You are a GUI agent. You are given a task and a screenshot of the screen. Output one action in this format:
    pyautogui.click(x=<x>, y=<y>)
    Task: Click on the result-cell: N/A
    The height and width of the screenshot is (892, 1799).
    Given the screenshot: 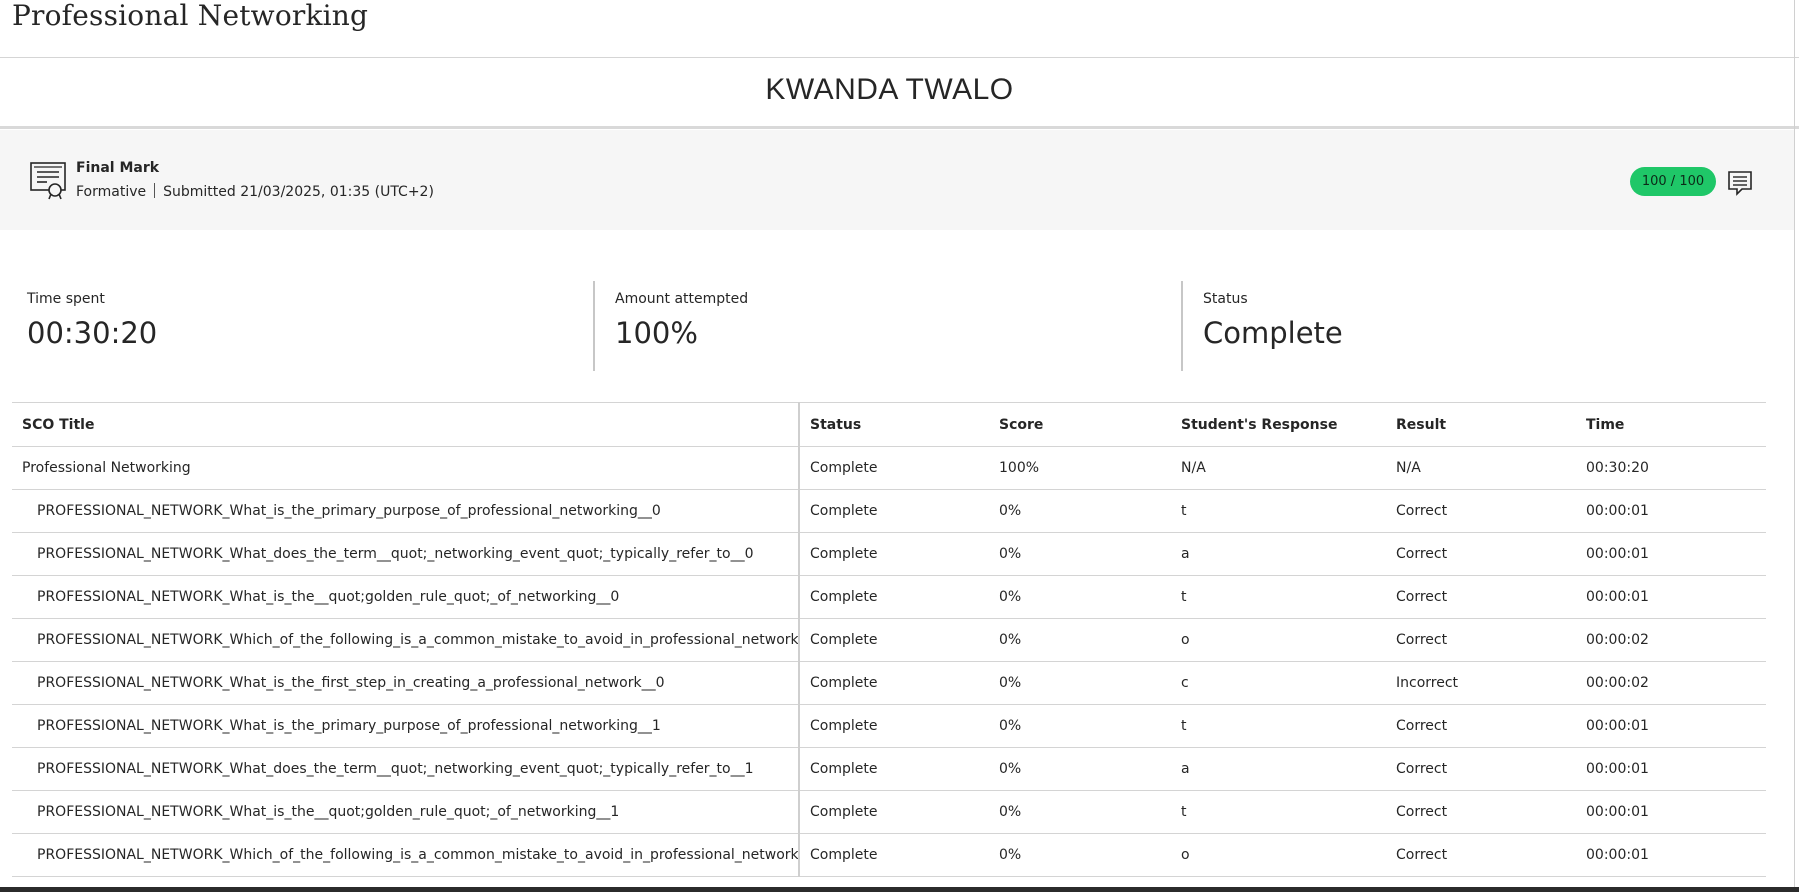 What is the action you would take?
    pyautogui.click(x=1481, y=468)
    